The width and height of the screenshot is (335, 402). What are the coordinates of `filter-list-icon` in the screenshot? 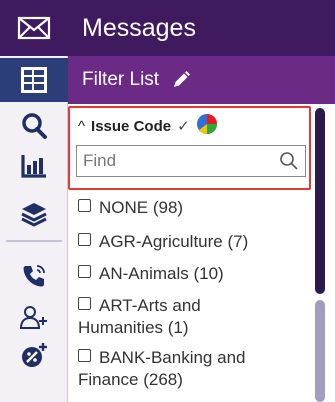 It's located at (34, 80).